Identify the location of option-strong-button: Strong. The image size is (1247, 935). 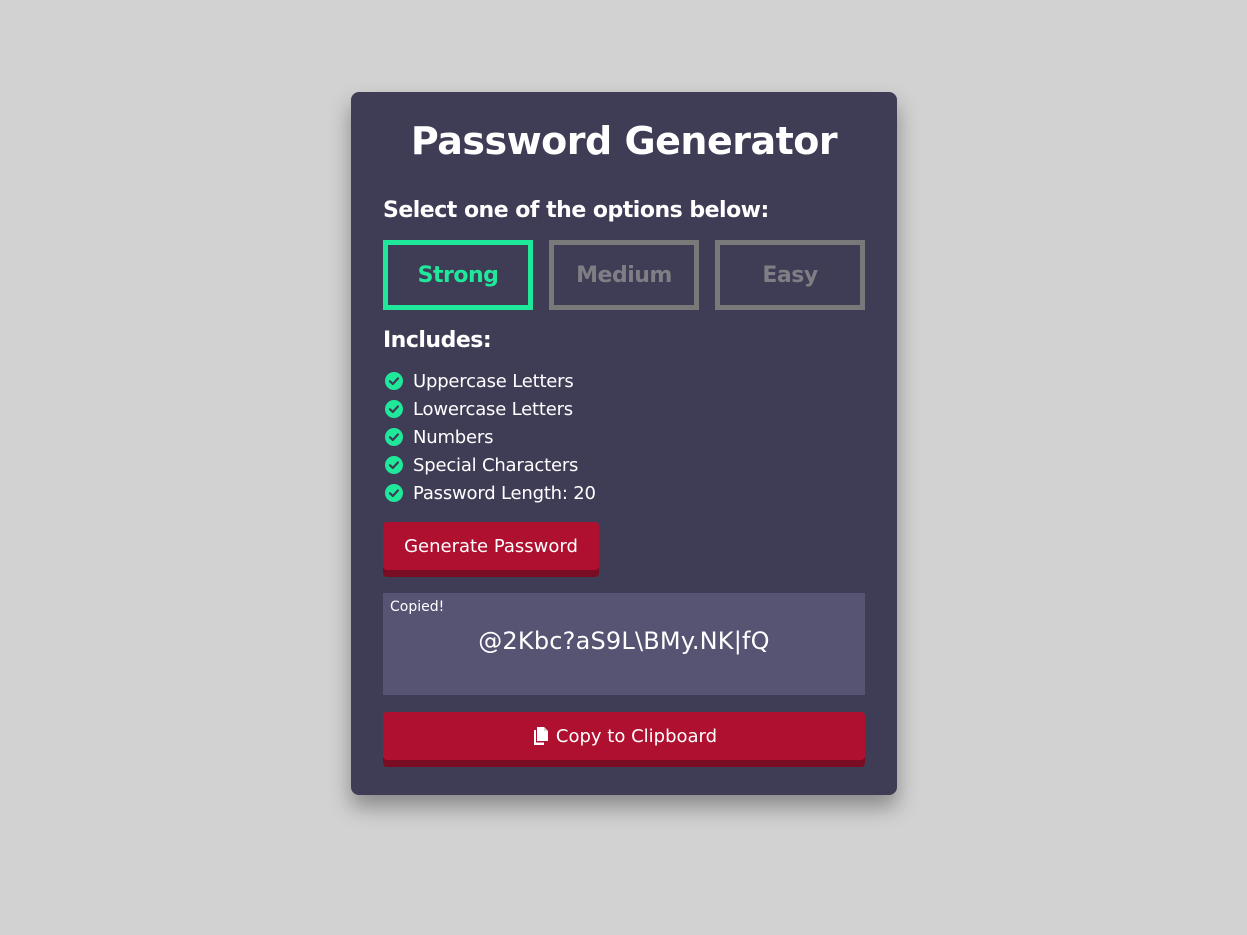
(458, 275).